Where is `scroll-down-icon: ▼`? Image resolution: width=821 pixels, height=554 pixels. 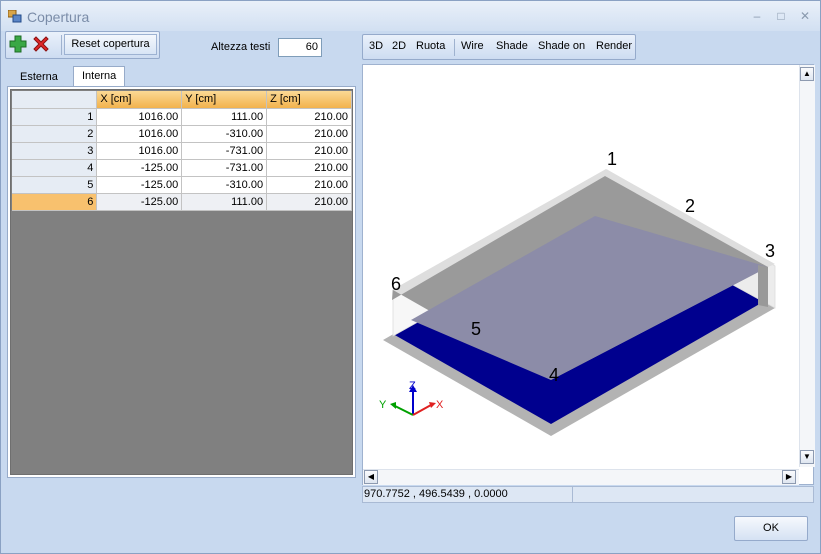
scroll-down-icon: ▼ is located at coordinates (807, 457).